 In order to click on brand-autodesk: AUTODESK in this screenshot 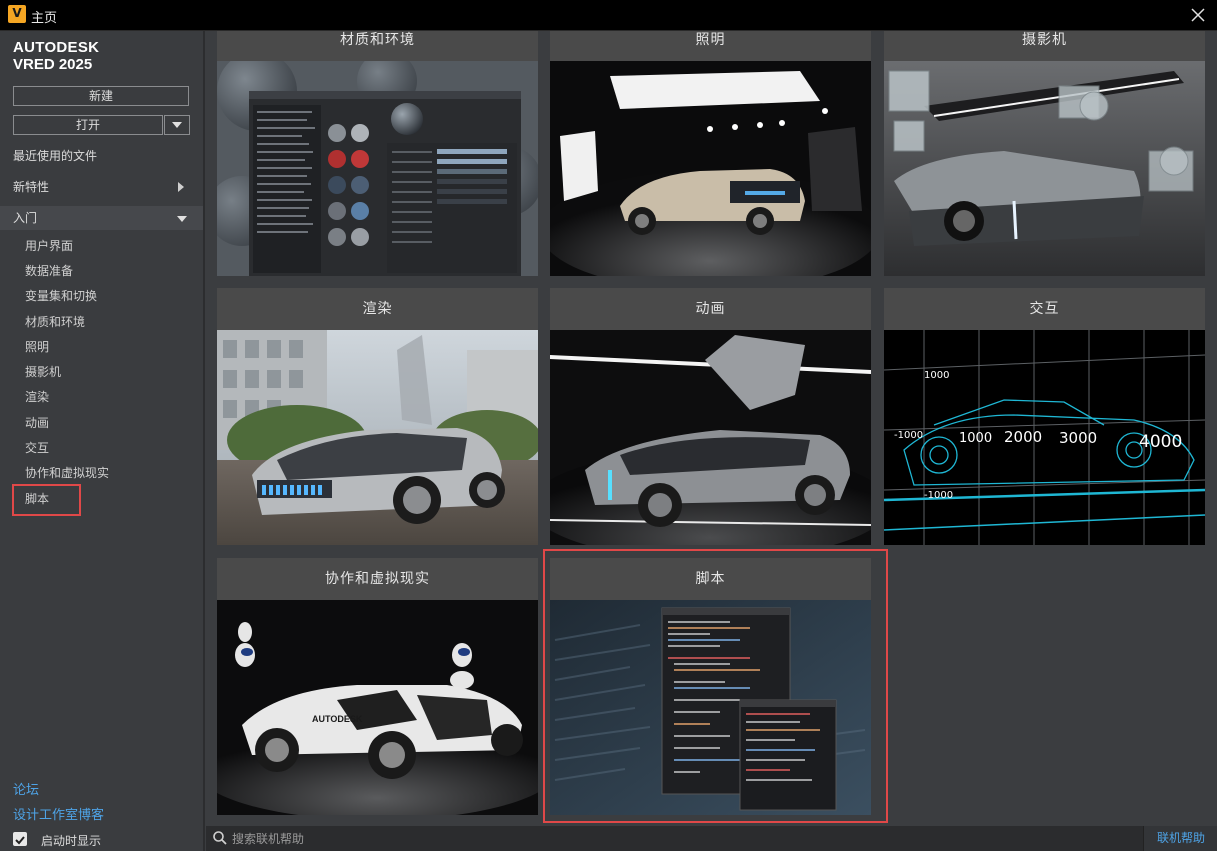, I will do `click(56, 47)`.